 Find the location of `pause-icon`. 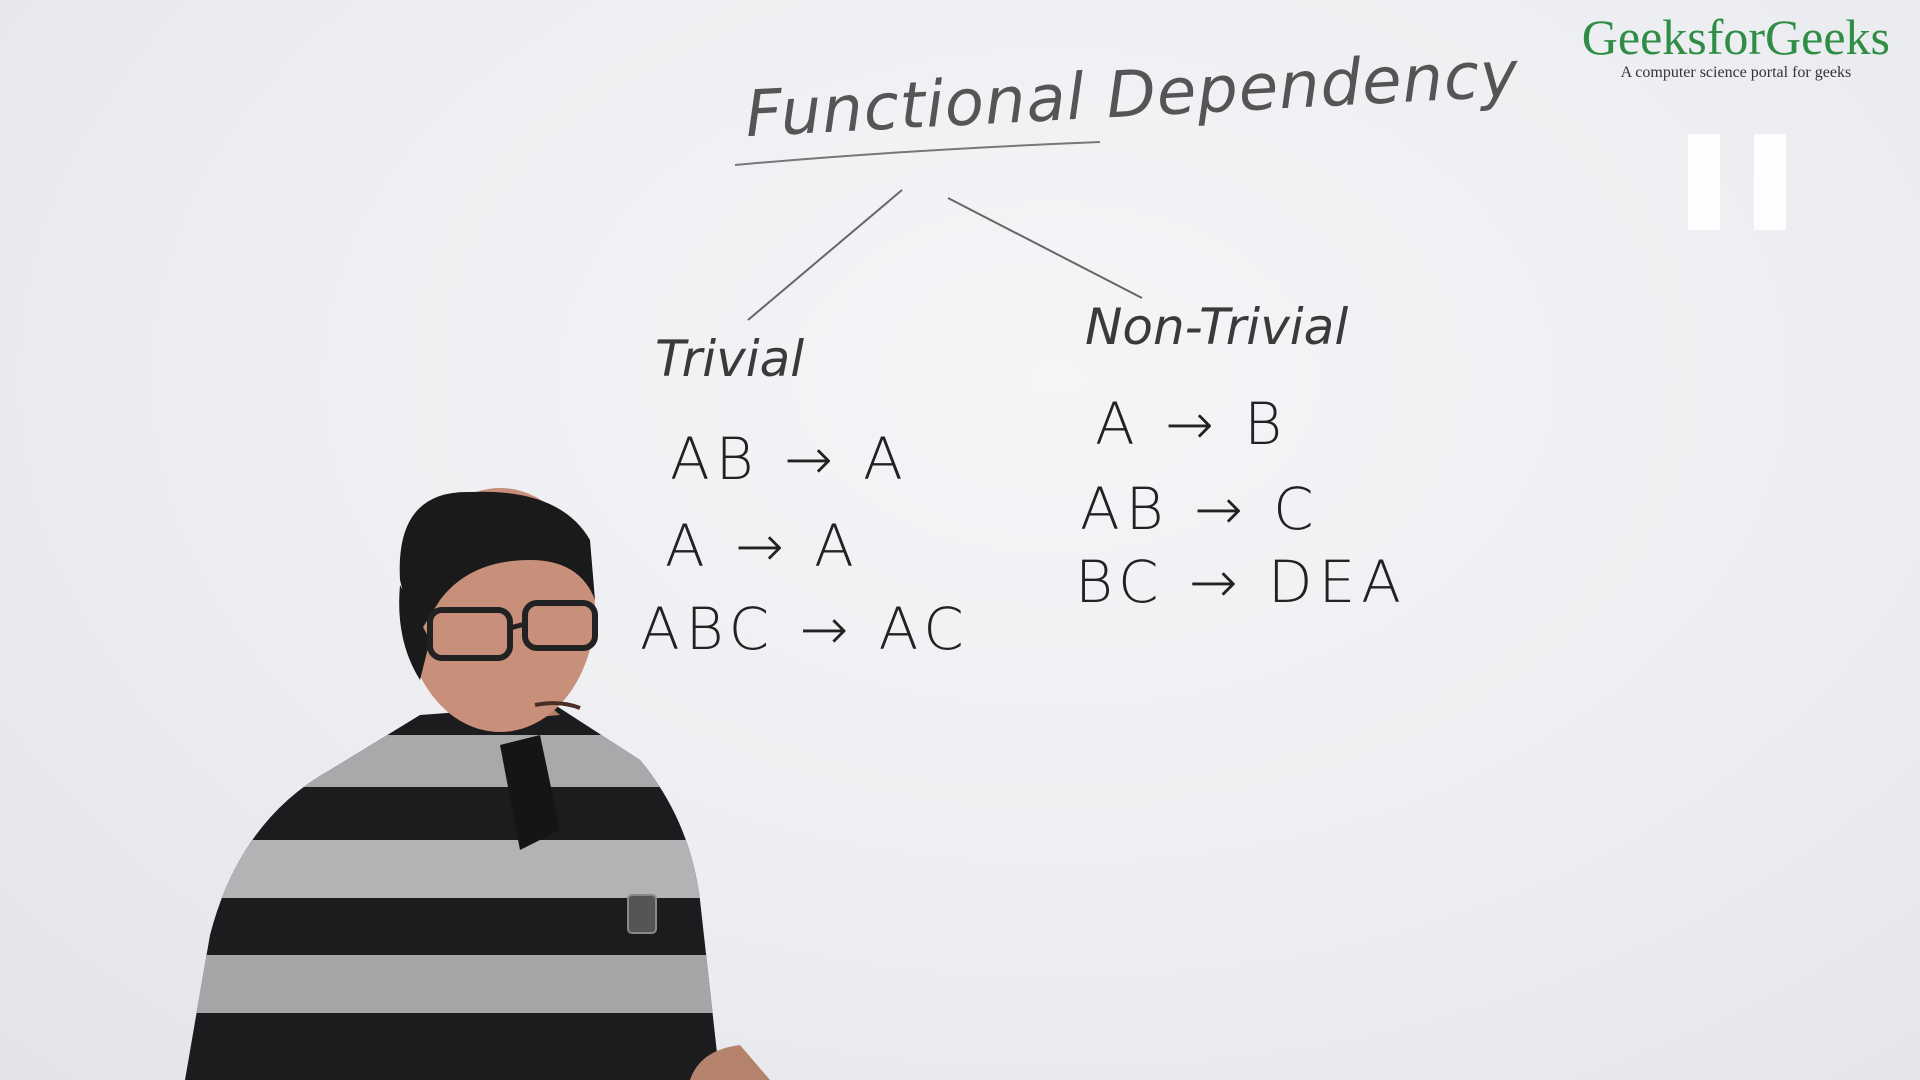

pause-icon is located at coordinates (1738, 182).